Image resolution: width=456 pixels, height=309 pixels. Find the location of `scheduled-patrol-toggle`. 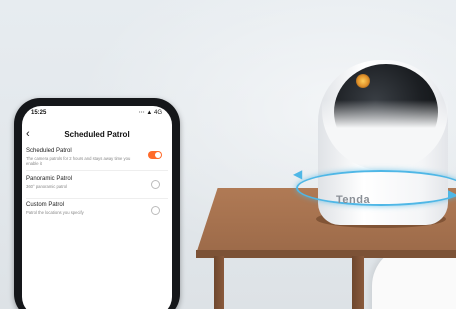

scheduled-patrol-toggle is located at coordinates (155, 155).